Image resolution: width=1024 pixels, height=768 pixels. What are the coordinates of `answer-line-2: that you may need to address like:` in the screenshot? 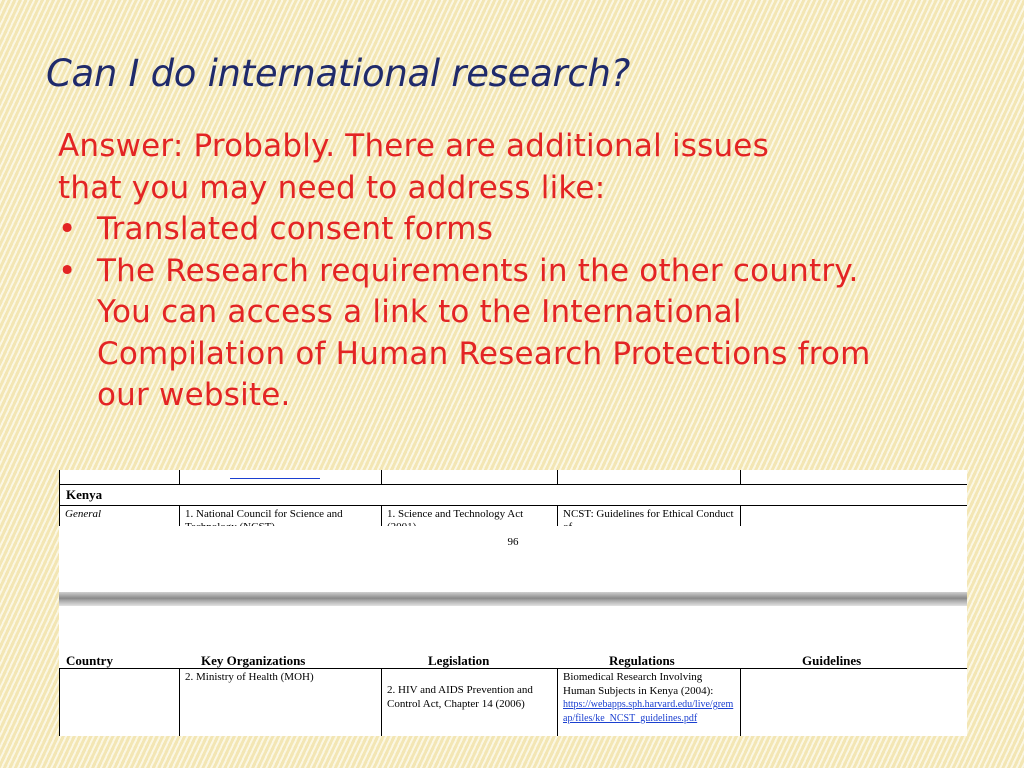 It's located at (332, 187).